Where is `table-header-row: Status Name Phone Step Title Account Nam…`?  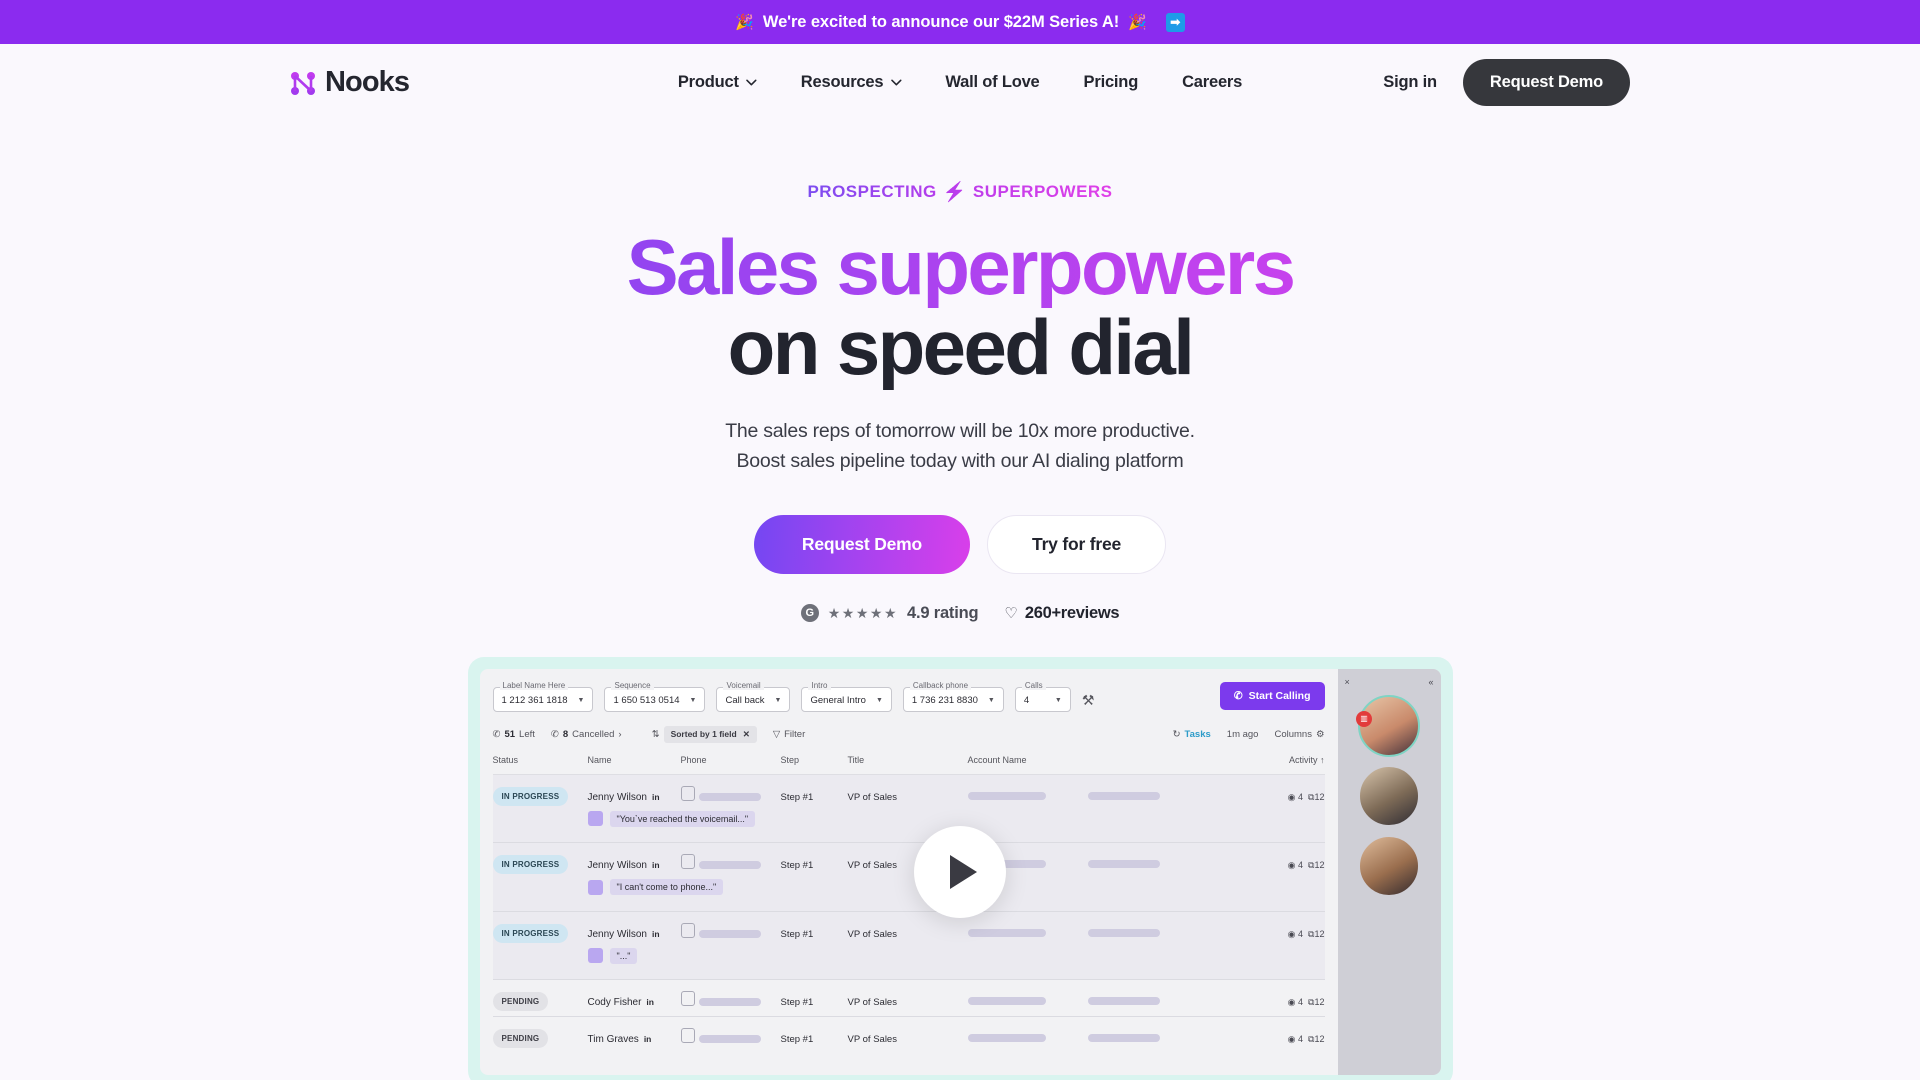 table-header-row: Status Name Phone Step Title Account Nam… is located at coordinates (908, 764).